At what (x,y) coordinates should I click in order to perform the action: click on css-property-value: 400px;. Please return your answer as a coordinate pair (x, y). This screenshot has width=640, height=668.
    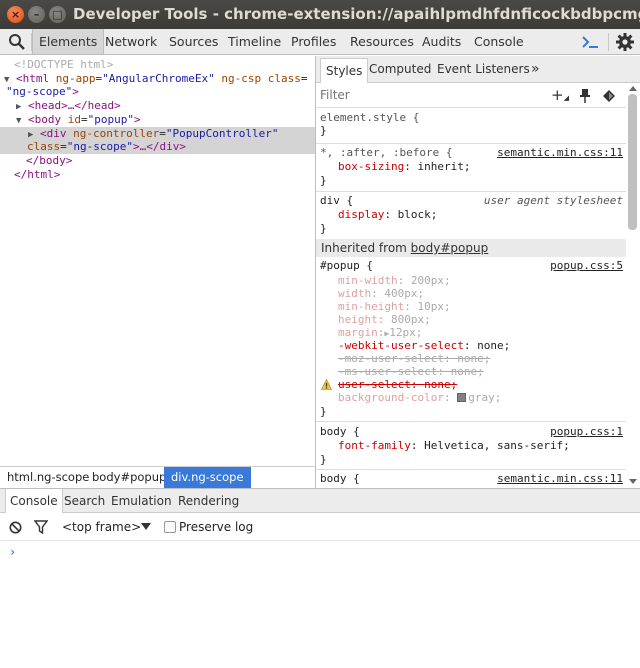
    Looking at the image, I should click on (404, 293).